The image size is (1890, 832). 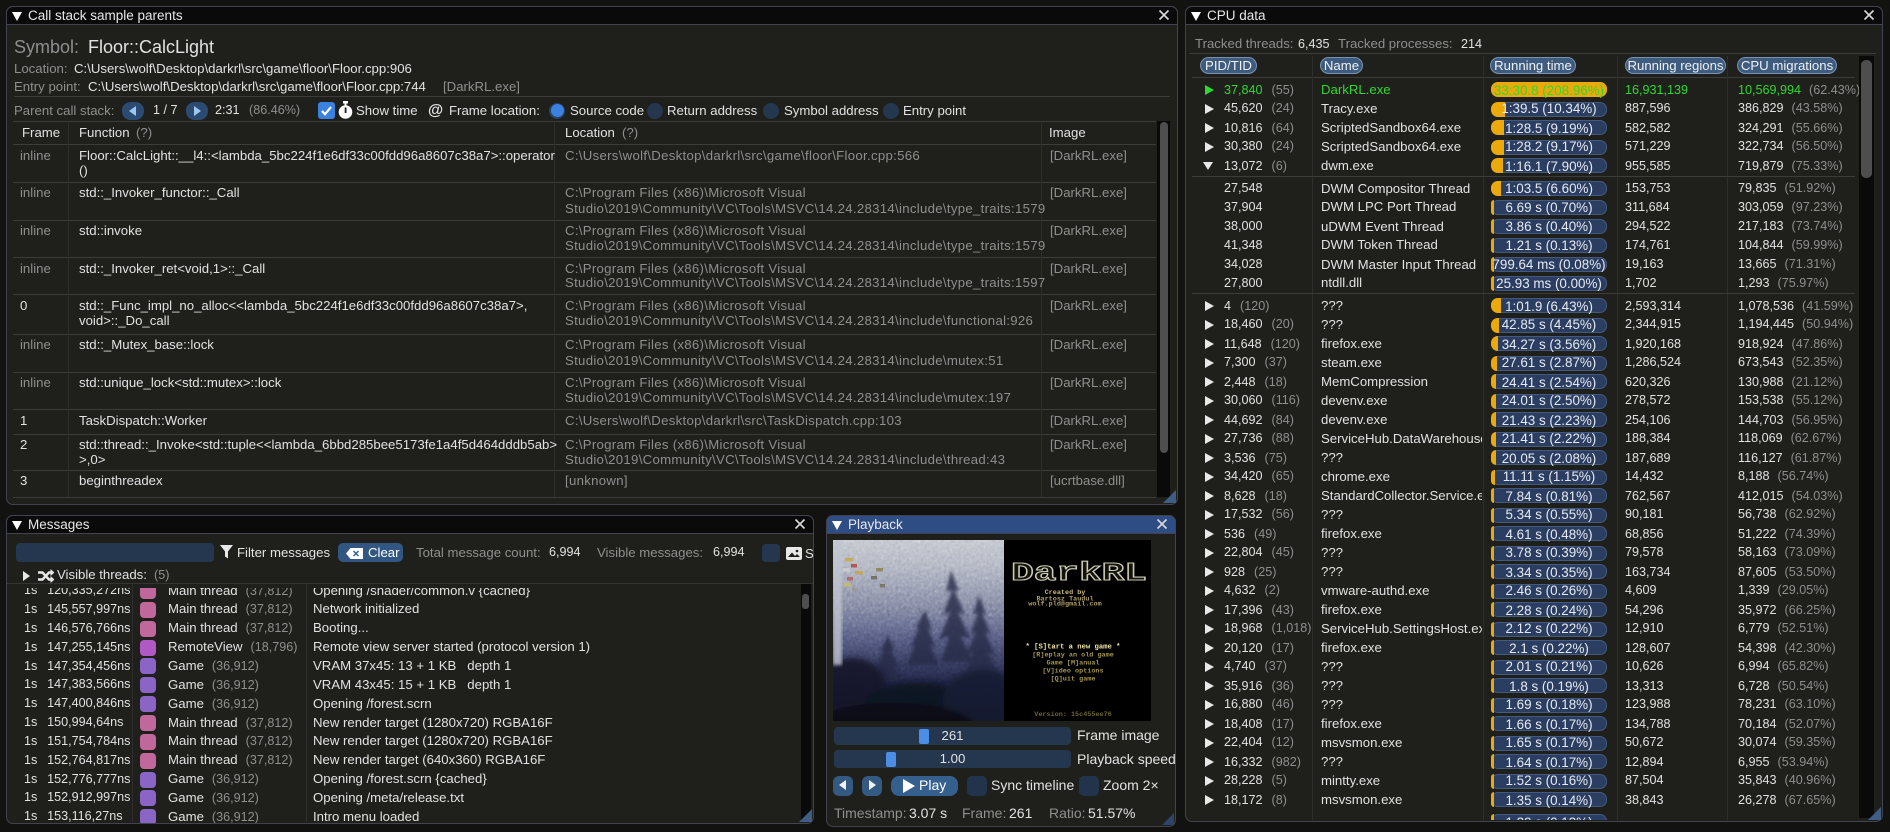 What do you see at coordinates (1072, 664) in the screenshot?
I see `svg-text: Game [M]anual` at bounding box center [1072, 664].